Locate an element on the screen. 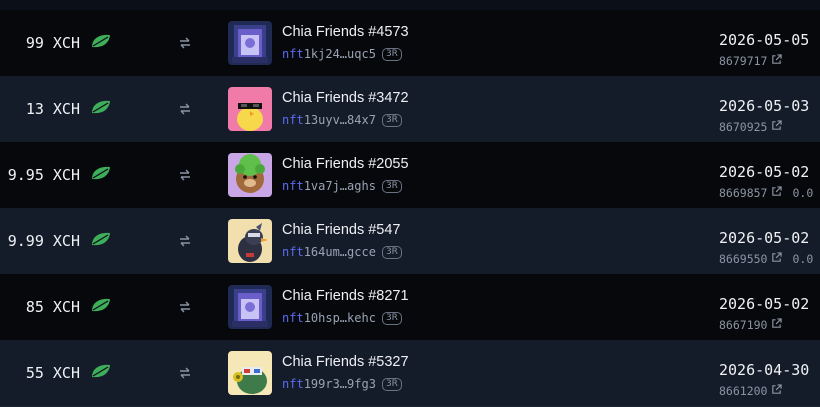 This screenshot has width=820, height=407. block-height: 8661200 is located at coordinates (755, 391).